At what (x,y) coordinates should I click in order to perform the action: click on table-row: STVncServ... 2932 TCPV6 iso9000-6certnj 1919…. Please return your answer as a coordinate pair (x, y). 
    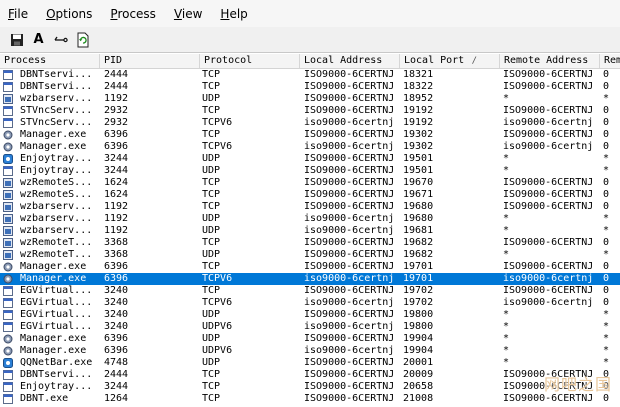
    Looking at the image, I should click on (310, 123).